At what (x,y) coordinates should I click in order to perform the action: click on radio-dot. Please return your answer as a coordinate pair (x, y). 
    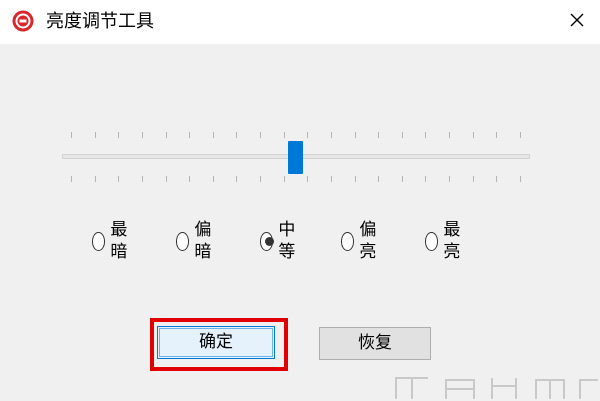
    Looking at the image, I should click on (269, 241).